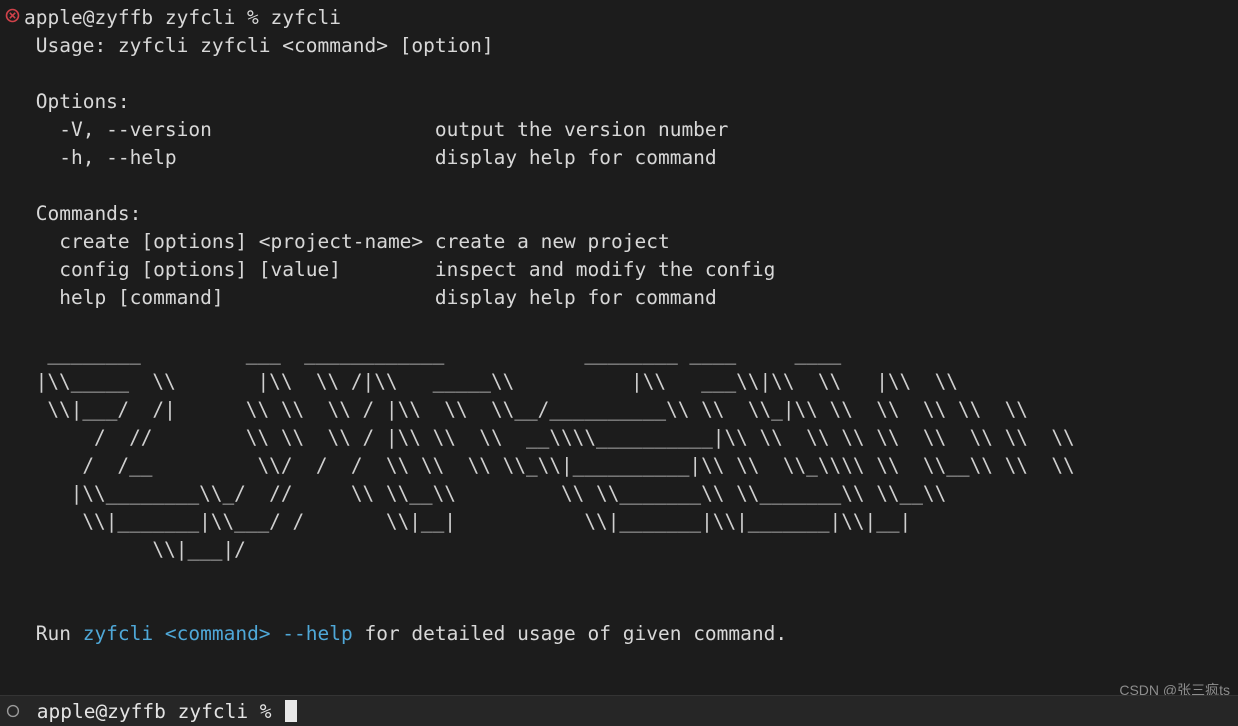  Describe the element at coordinates (259, 45) in the screenshot. I see `usage-line: Usage: zyfcli zyfcli <command> [option]` at that location.